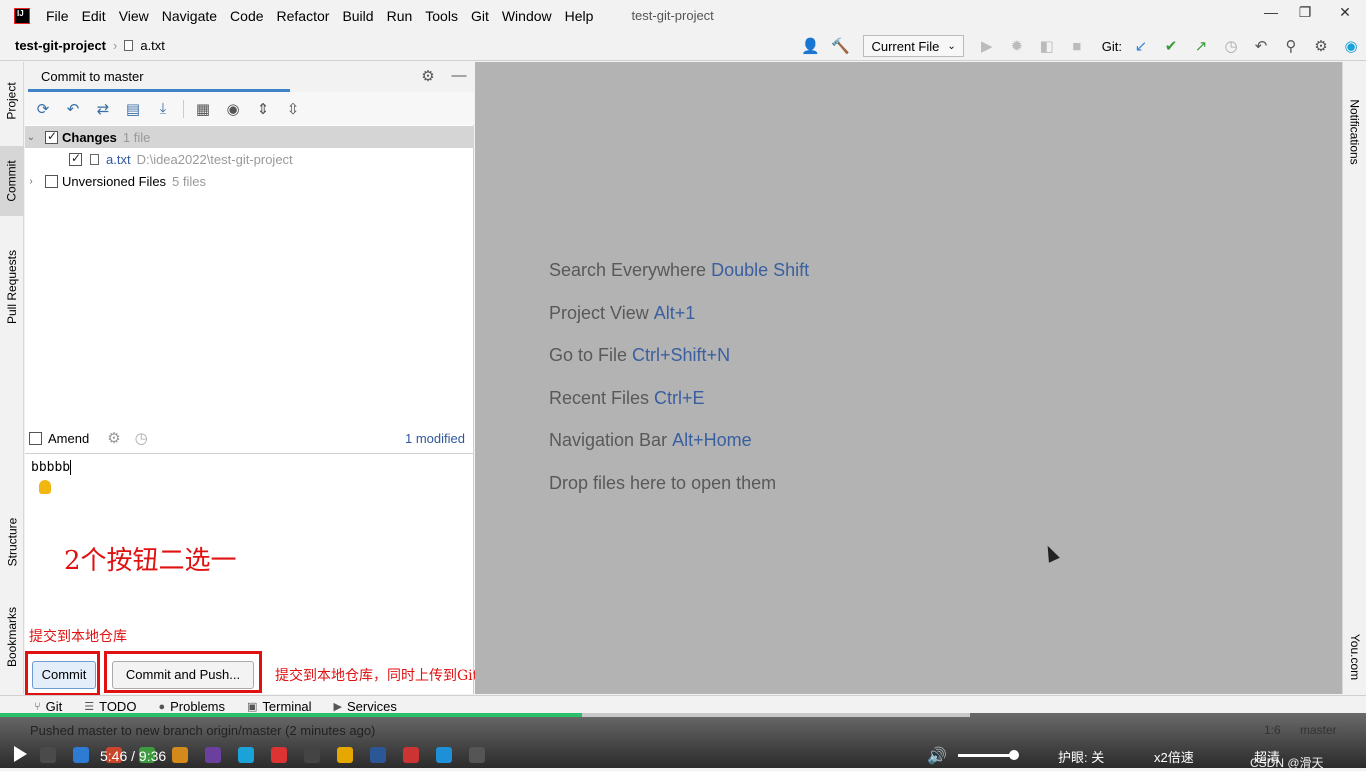 Image resolution: width=1366 pixels, height=771 pixels. What do you see at coordinates (459, 77) in the screenshot?
I see `panel-hide-icon: —` at bounding box center [459, 77].